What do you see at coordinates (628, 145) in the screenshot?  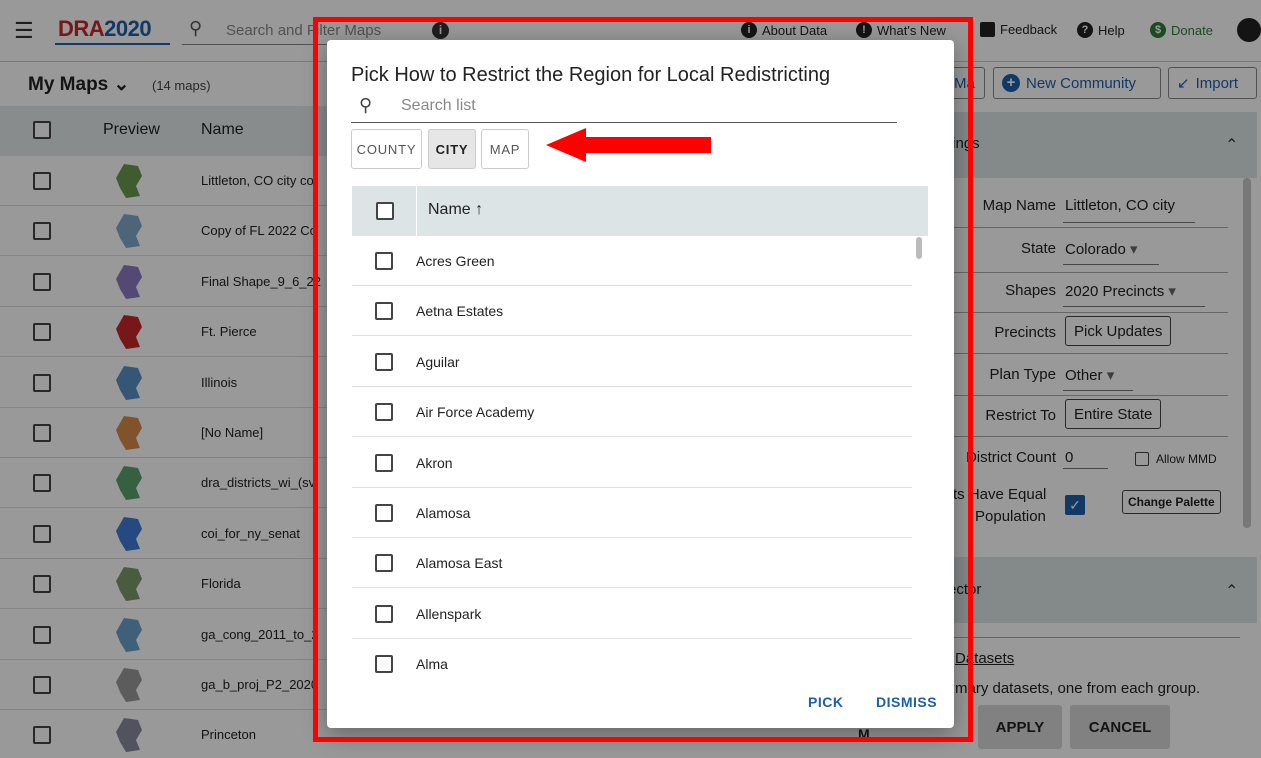 I see `red-arrow-annotation` at bounding box center [628, 145].